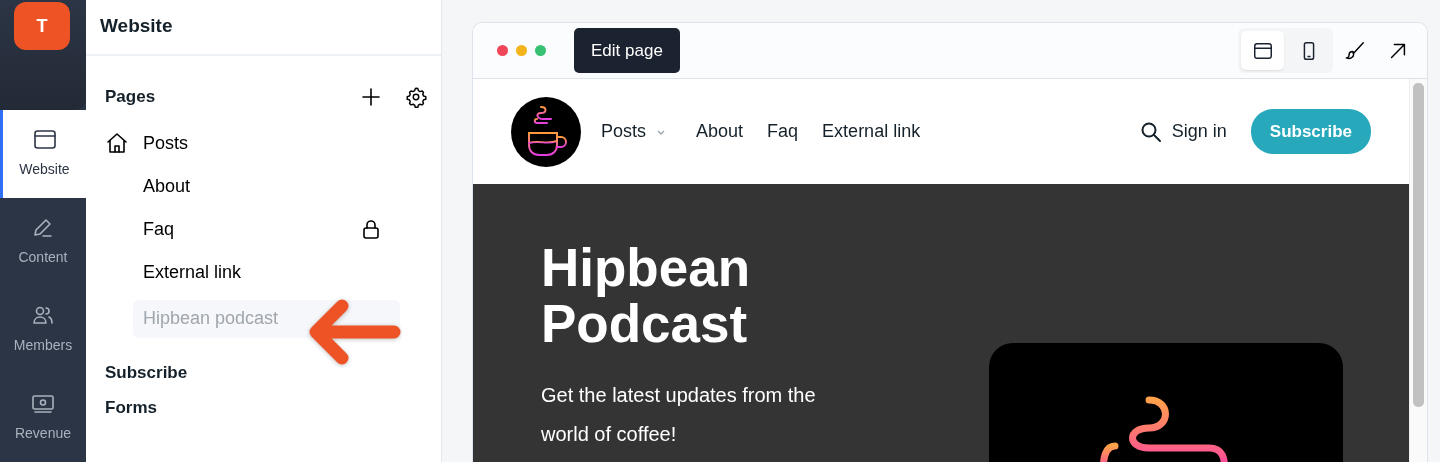 The image size is (1440, 462). I want to click on page-item: About, so click(253, 186).